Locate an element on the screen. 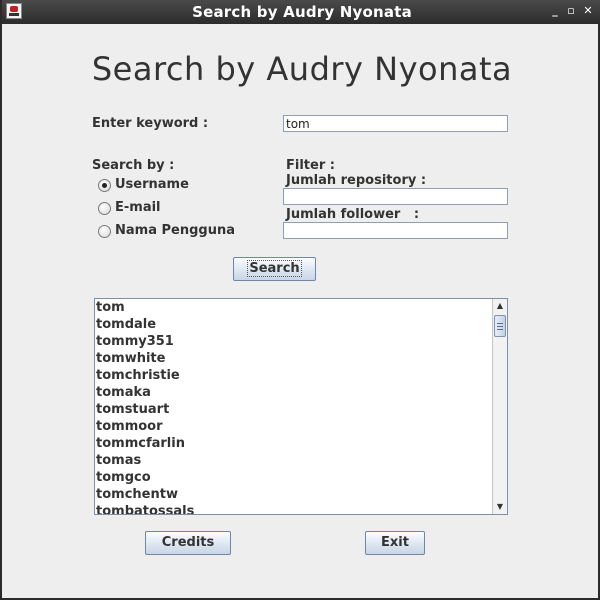 The height and width of the screenshot is (600, 600). radio-username-button is located at coordinates (104, 185).